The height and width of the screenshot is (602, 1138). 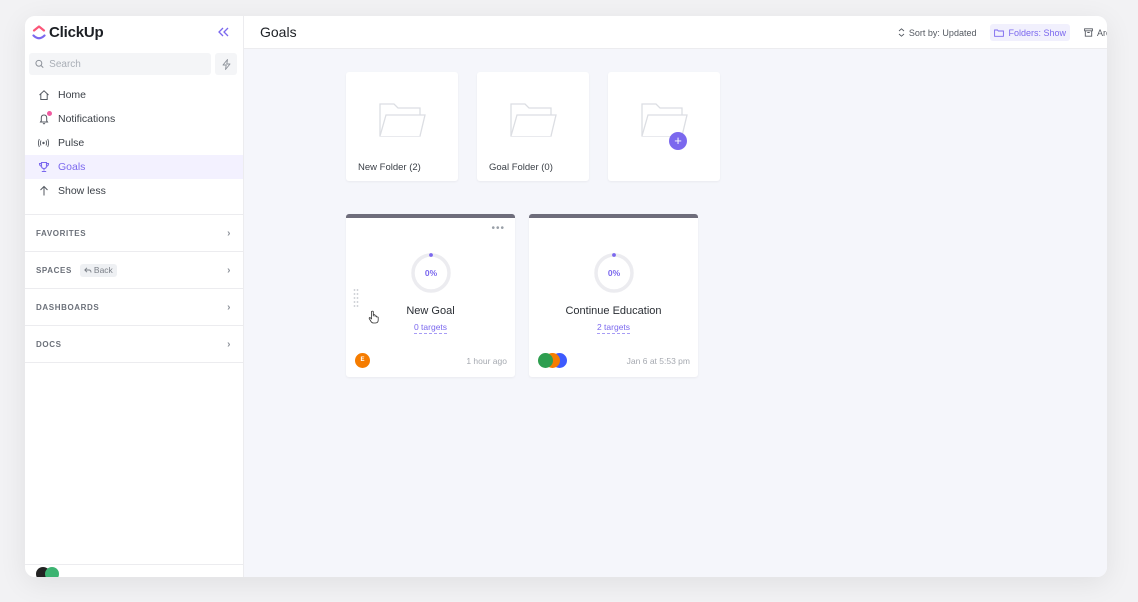 What do you see at coordinates (134, 191) in the screenshot?
I see `sidebar-item-show-less: Show less` at bounding box center [134, 191].